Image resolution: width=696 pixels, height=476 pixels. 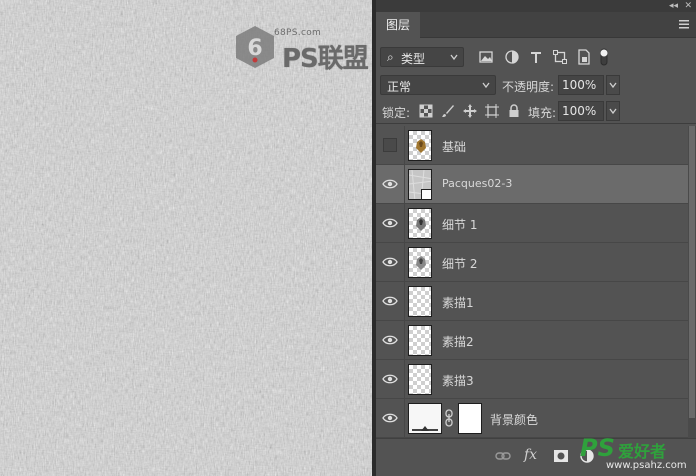 I want to click on filter-toggle-icon, so click(x=604, y=57).